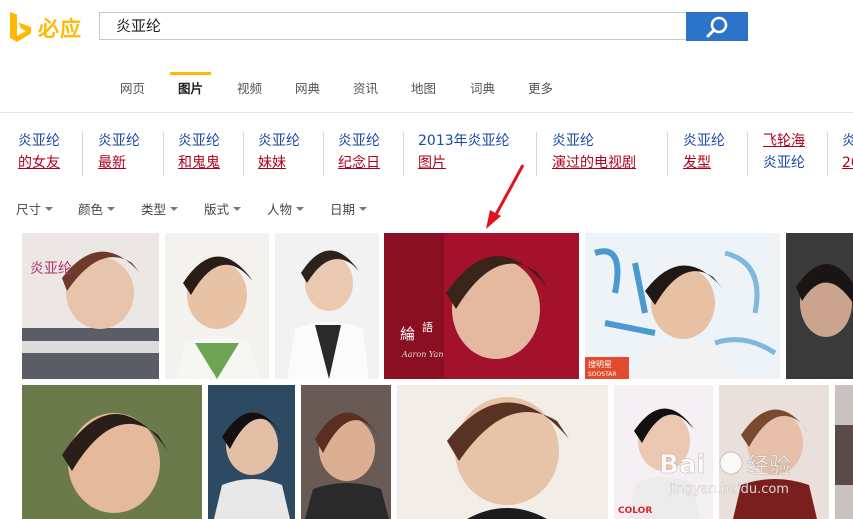  Describe the element at coordinates (91, 209) in the screenshot. I see `filter-label: 颜色` at that location.